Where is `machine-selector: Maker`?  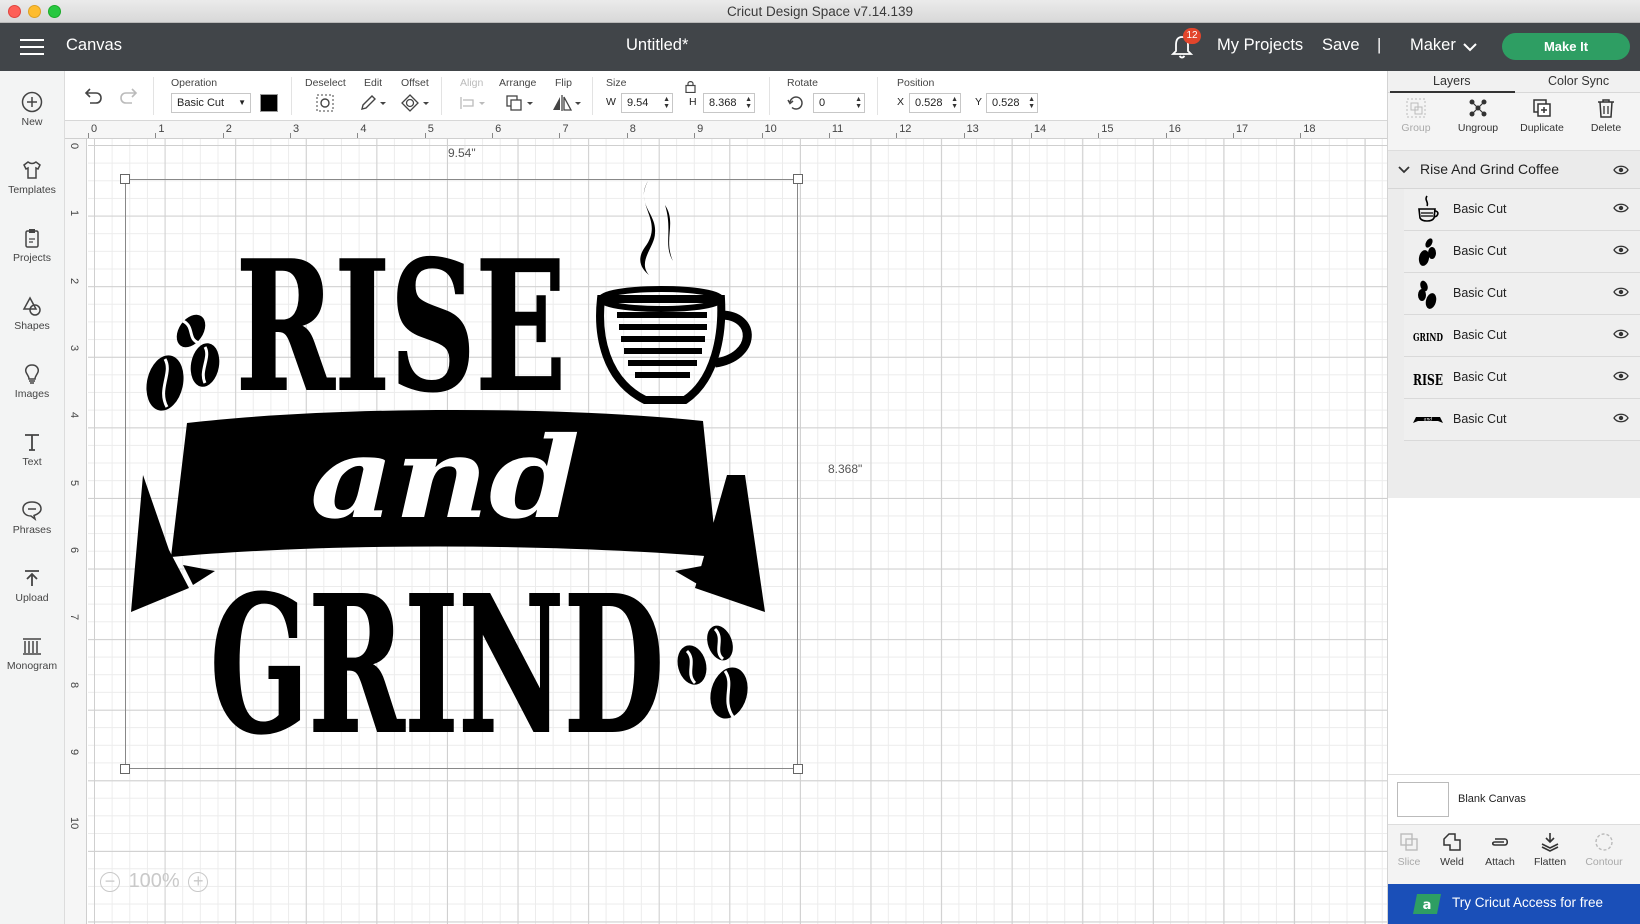 machine-selector: Maker is located at coordinates (1433, 45).